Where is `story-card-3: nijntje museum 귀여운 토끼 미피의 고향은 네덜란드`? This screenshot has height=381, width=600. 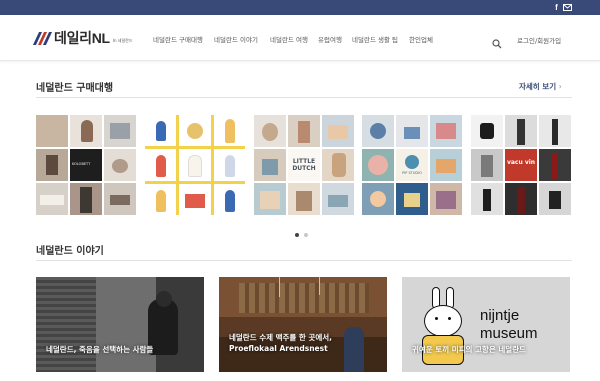
story-card-3: nijntje museum 귀여운 토끼 미피의 고향은 네덜란드 is located at coordinates (486, 324).